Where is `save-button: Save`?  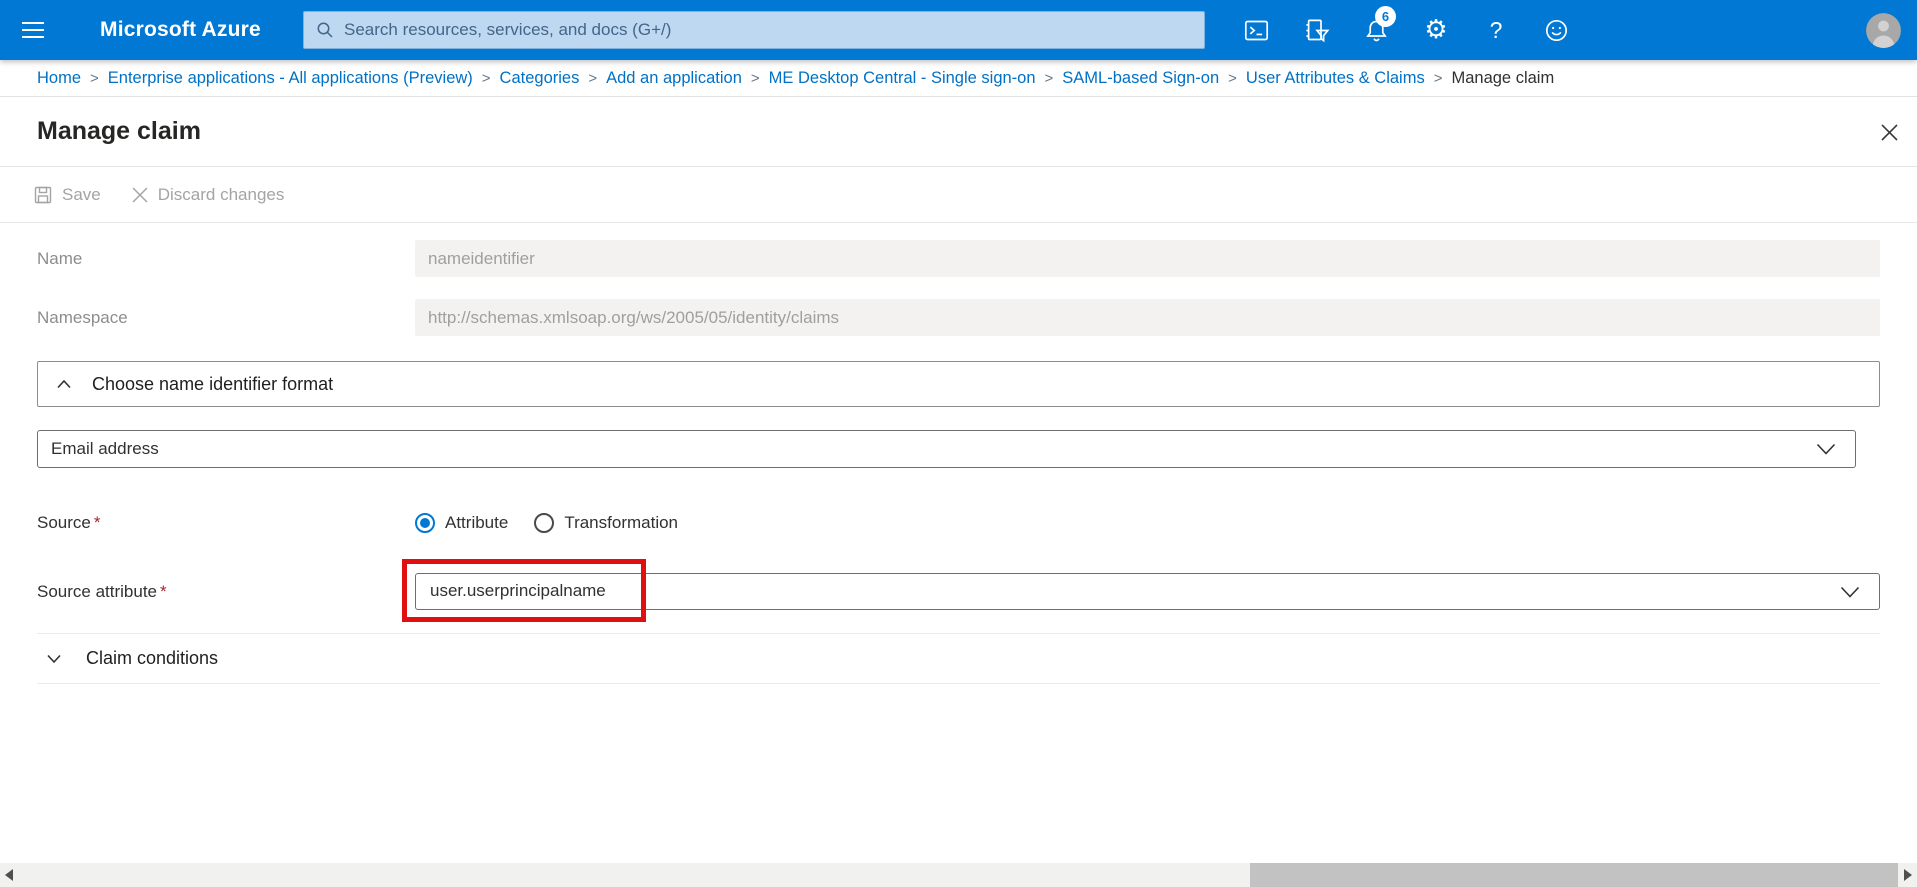
save-button: Save is located at coordinates (67, 195).